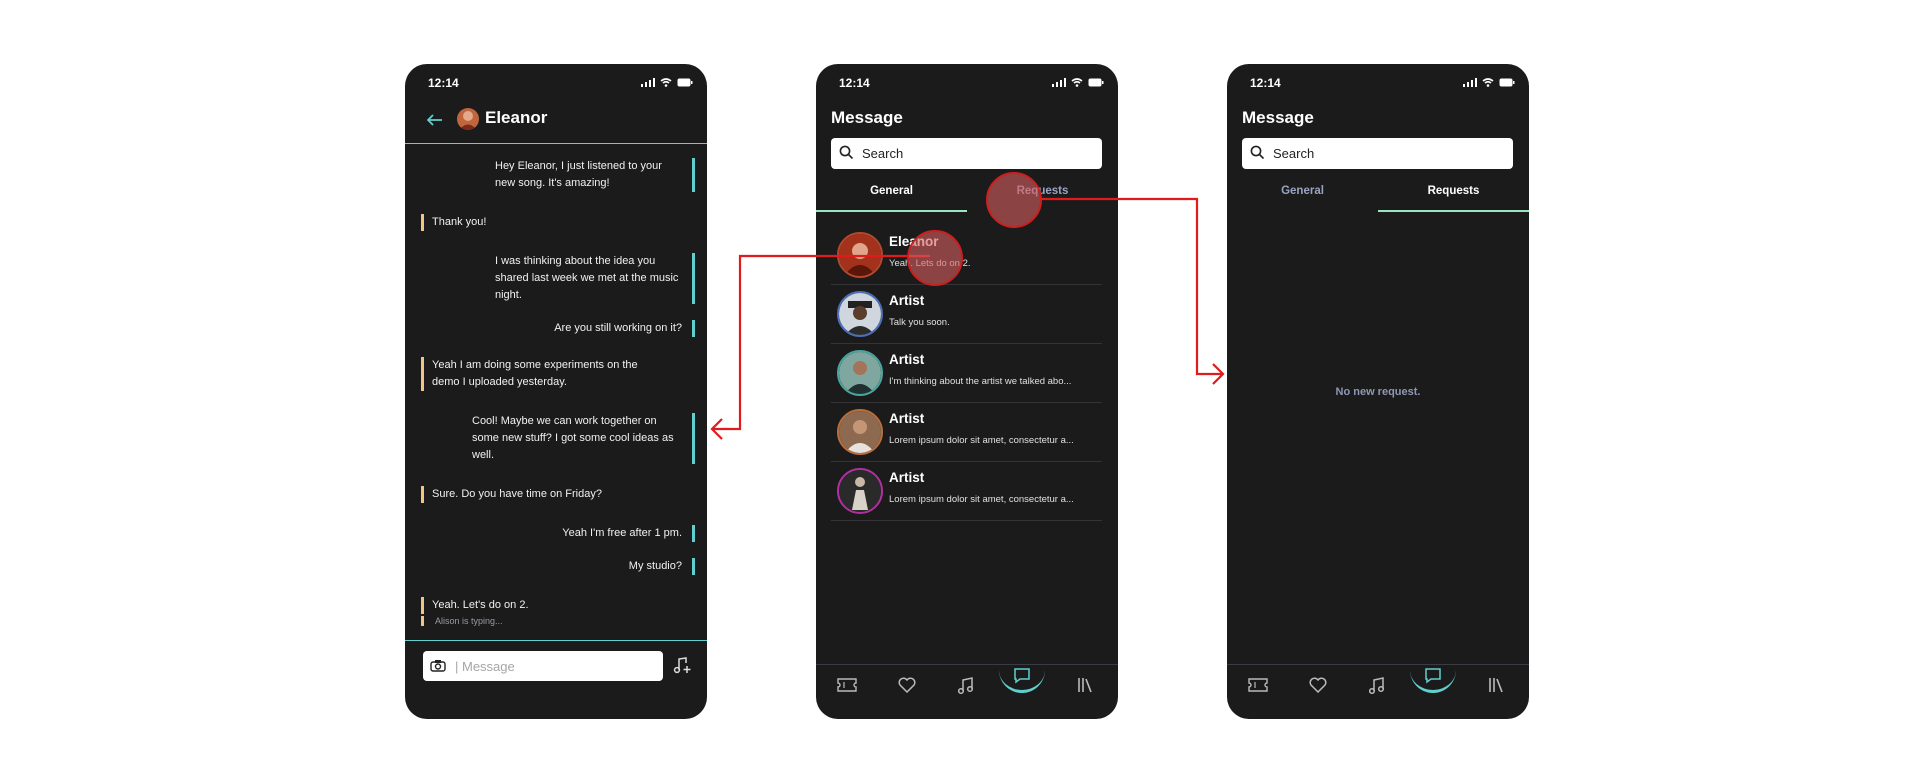 The image size is (1920, 777). Describe the element at coordinates (516, 117) in the screenshot. I see `contact-name: Eleanor` at that location.